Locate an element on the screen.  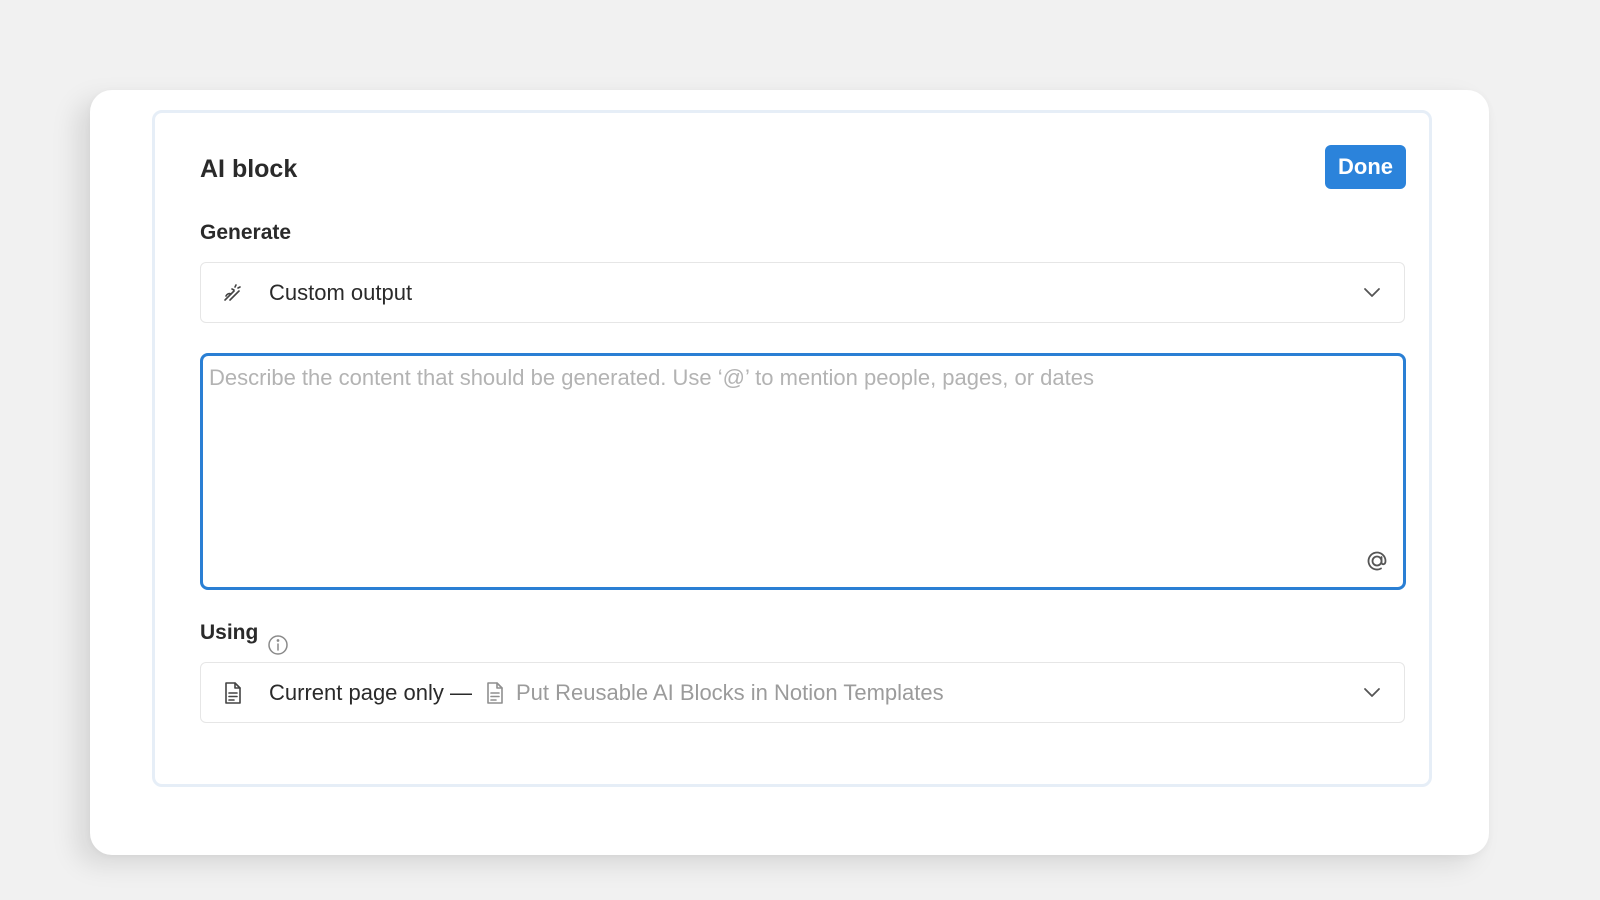
generate-selected-value: Custom output is located at coordinates (341, 292).